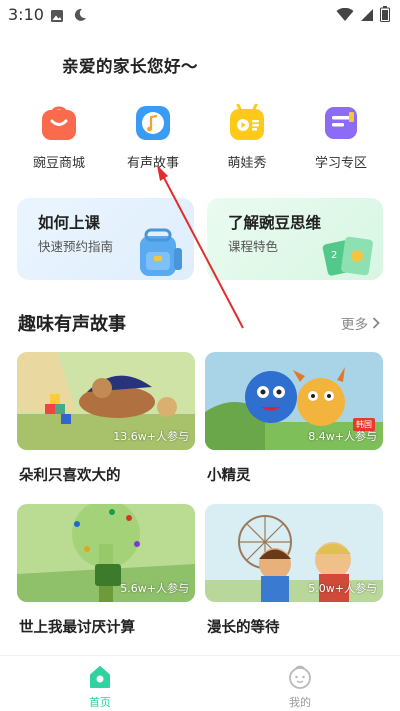  Describe the element at coordinates (100, 702) in the screenshot. I see `nav-tab-label: 首页` at that location.